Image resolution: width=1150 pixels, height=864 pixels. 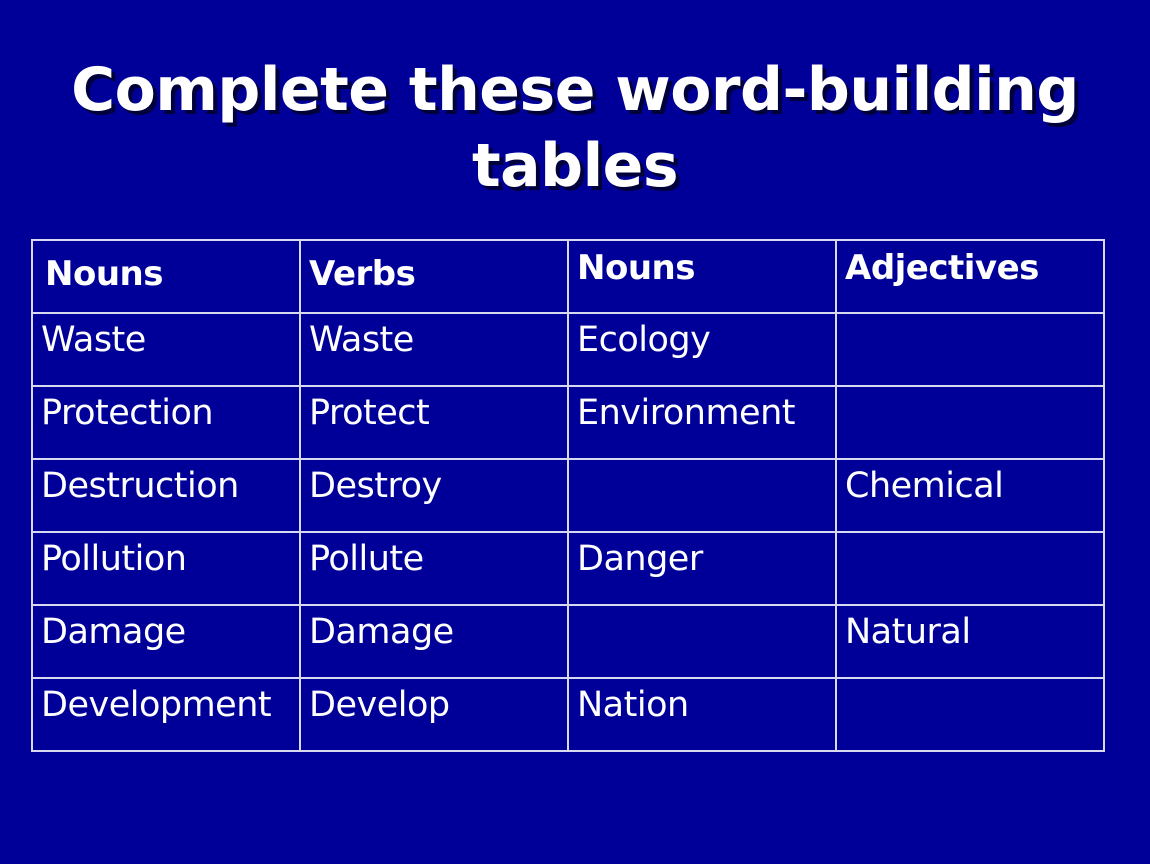 What do you see at coordinates (166, 422) in the screenshot?
I see `cell-noun: Protection` at bounding box center [166, 422].